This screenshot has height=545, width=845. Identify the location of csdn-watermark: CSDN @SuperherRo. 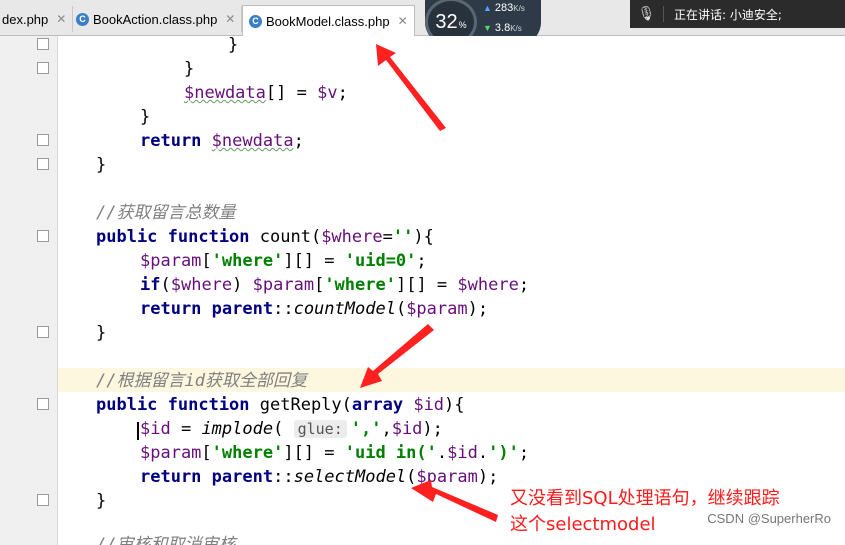
(769, 518).